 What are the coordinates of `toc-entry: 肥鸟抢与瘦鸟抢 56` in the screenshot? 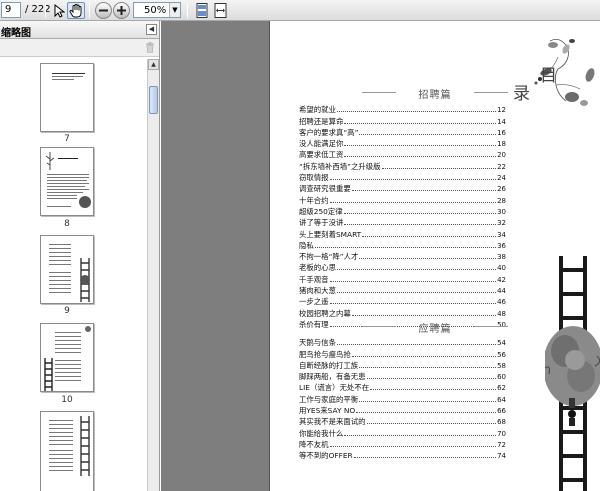 It's located at (402, 353).